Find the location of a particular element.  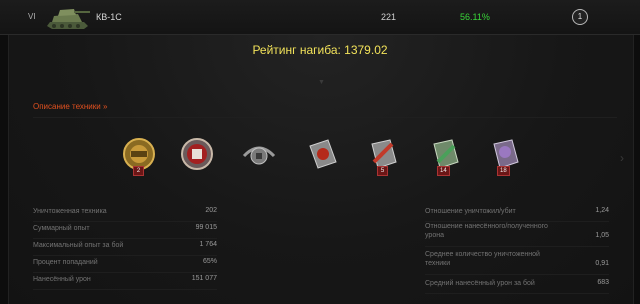

achievement-count-badge: 5 is located at coordinates (382, 171).